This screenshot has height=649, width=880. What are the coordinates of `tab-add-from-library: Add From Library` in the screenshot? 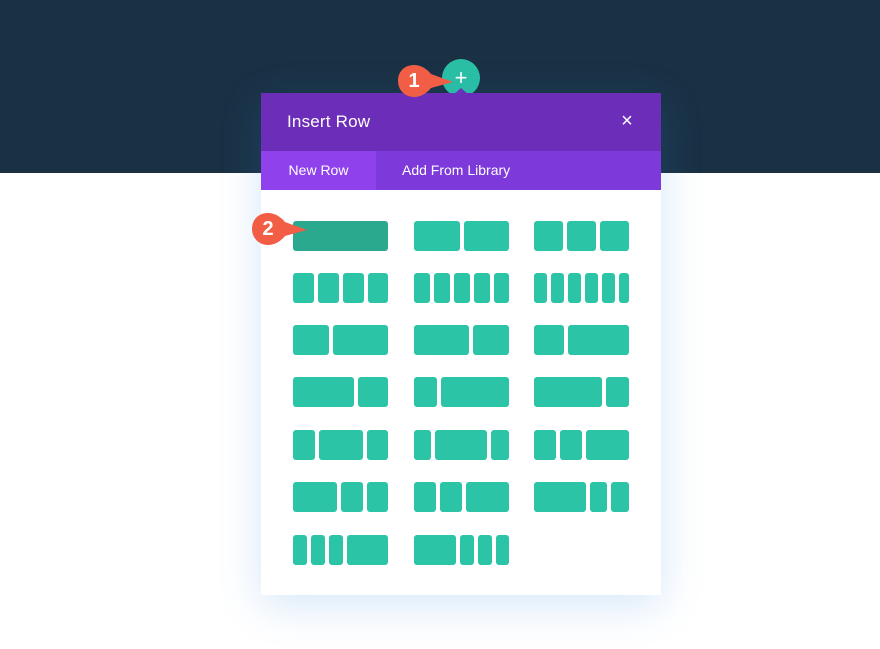 It's located at (472, 170).